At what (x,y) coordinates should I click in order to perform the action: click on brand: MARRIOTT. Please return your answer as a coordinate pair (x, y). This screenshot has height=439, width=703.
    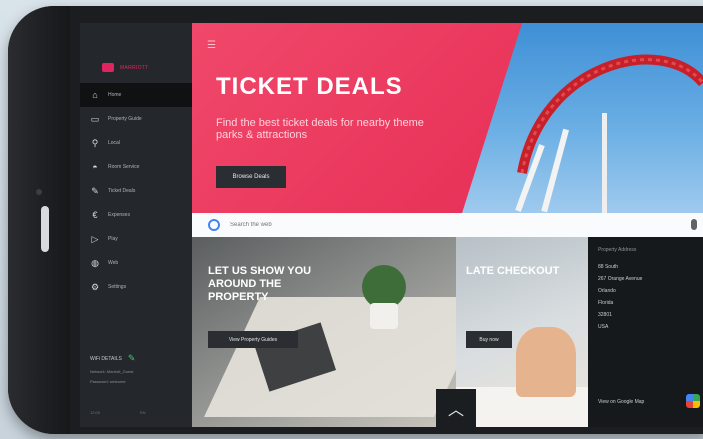
    Looking at the image, I should click on (125, 67).